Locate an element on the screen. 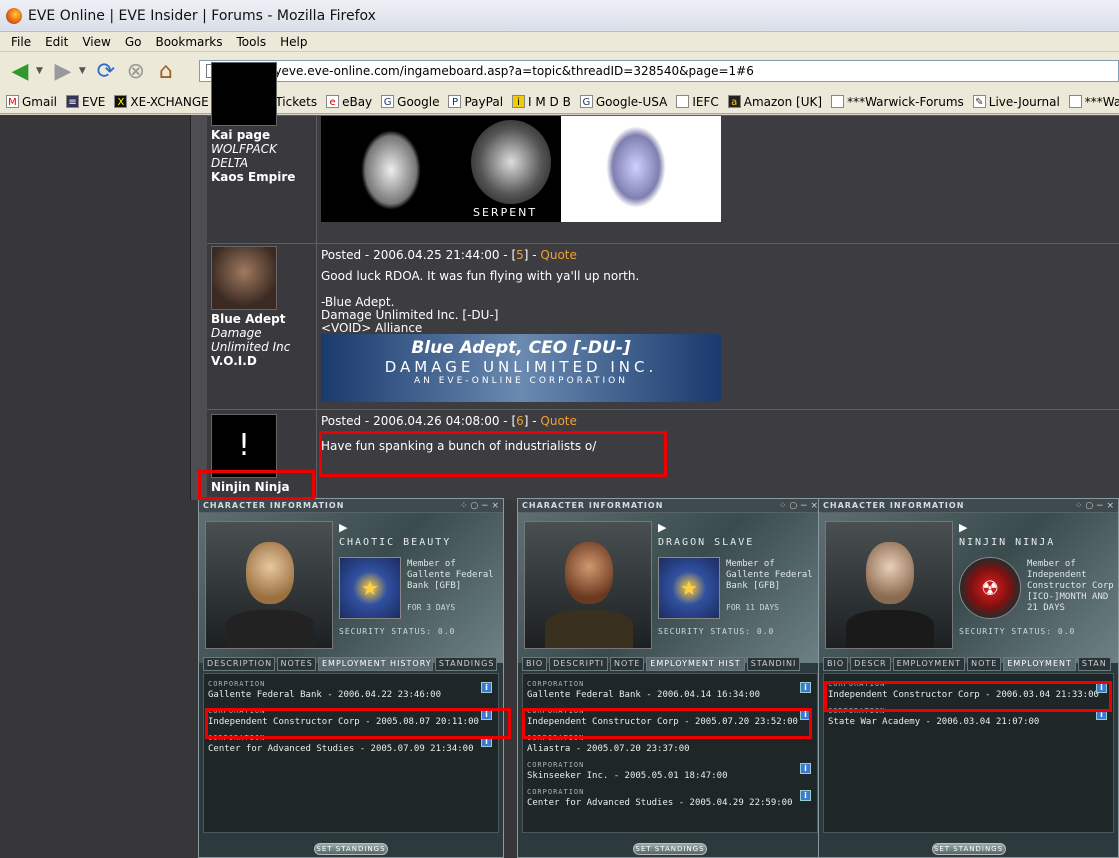 The width and height of the screenshot is (1119, 858). bookmark-warwick-library: ***Warwick: Library is located at coordinates (1093, 102).